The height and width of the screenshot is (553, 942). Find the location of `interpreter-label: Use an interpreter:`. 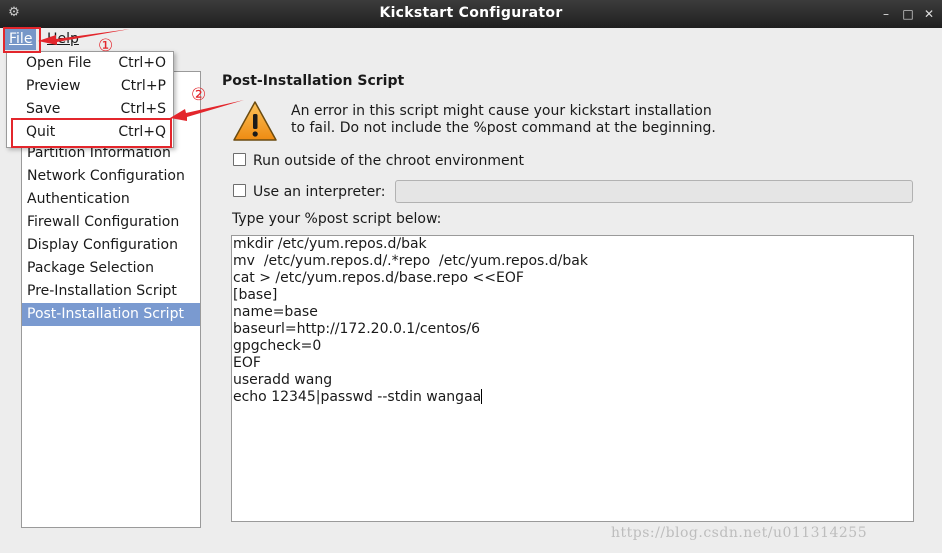

interpreter-label: Use an interpreter: is located at coordinates (319, 192).